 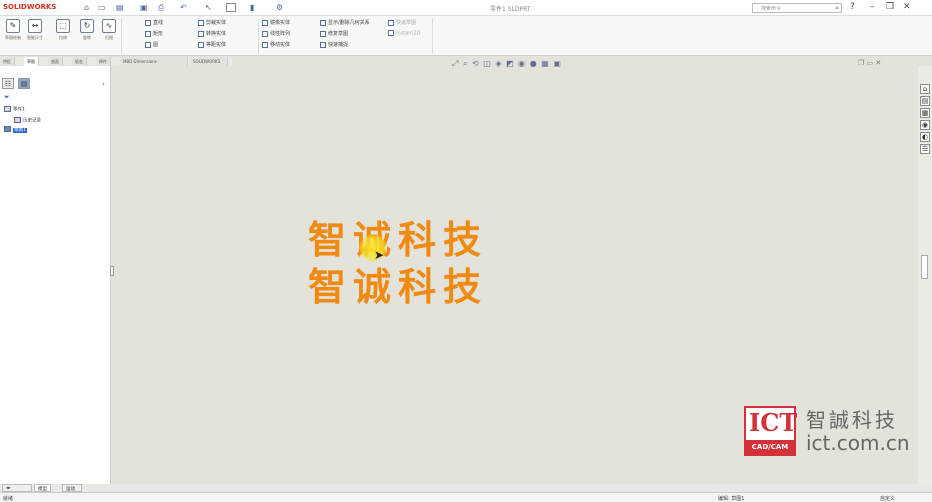 What do you see at coordinates (7, 61) in the screenshot?
I see `tab-features: 特征` at bounding box center [7, 61].